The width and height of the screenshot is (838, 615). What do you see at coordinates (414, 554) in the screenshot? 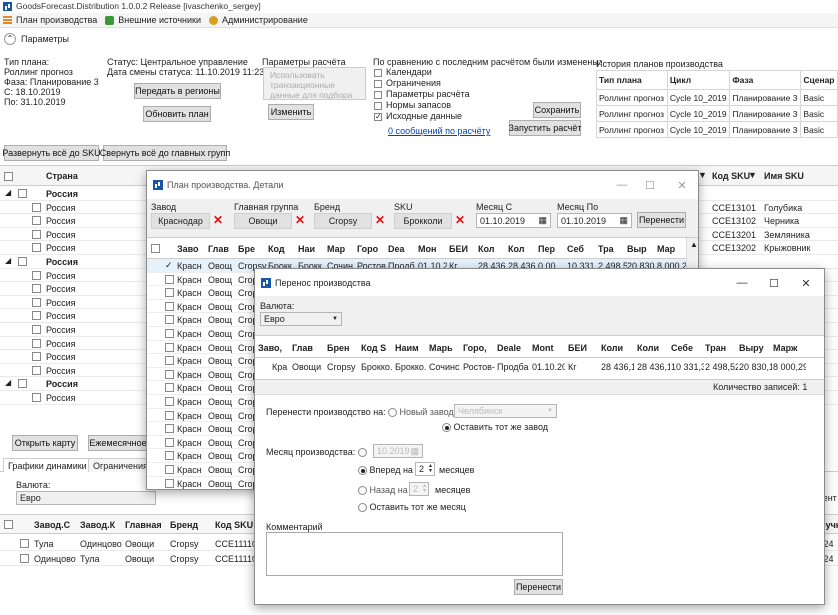
I see `comment-input` at bounding box center [414, 554].